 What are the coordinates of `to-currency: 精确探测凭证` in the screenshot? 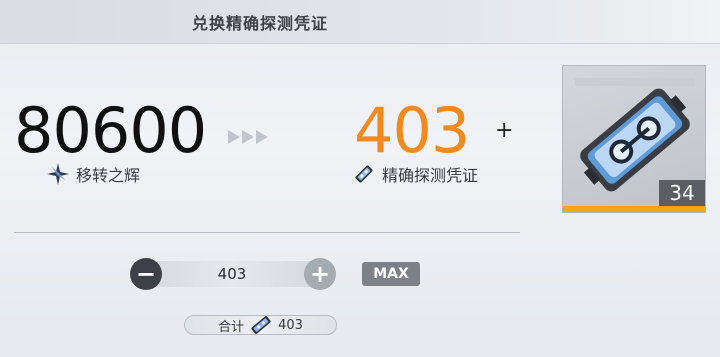 It's located at (415, 174).